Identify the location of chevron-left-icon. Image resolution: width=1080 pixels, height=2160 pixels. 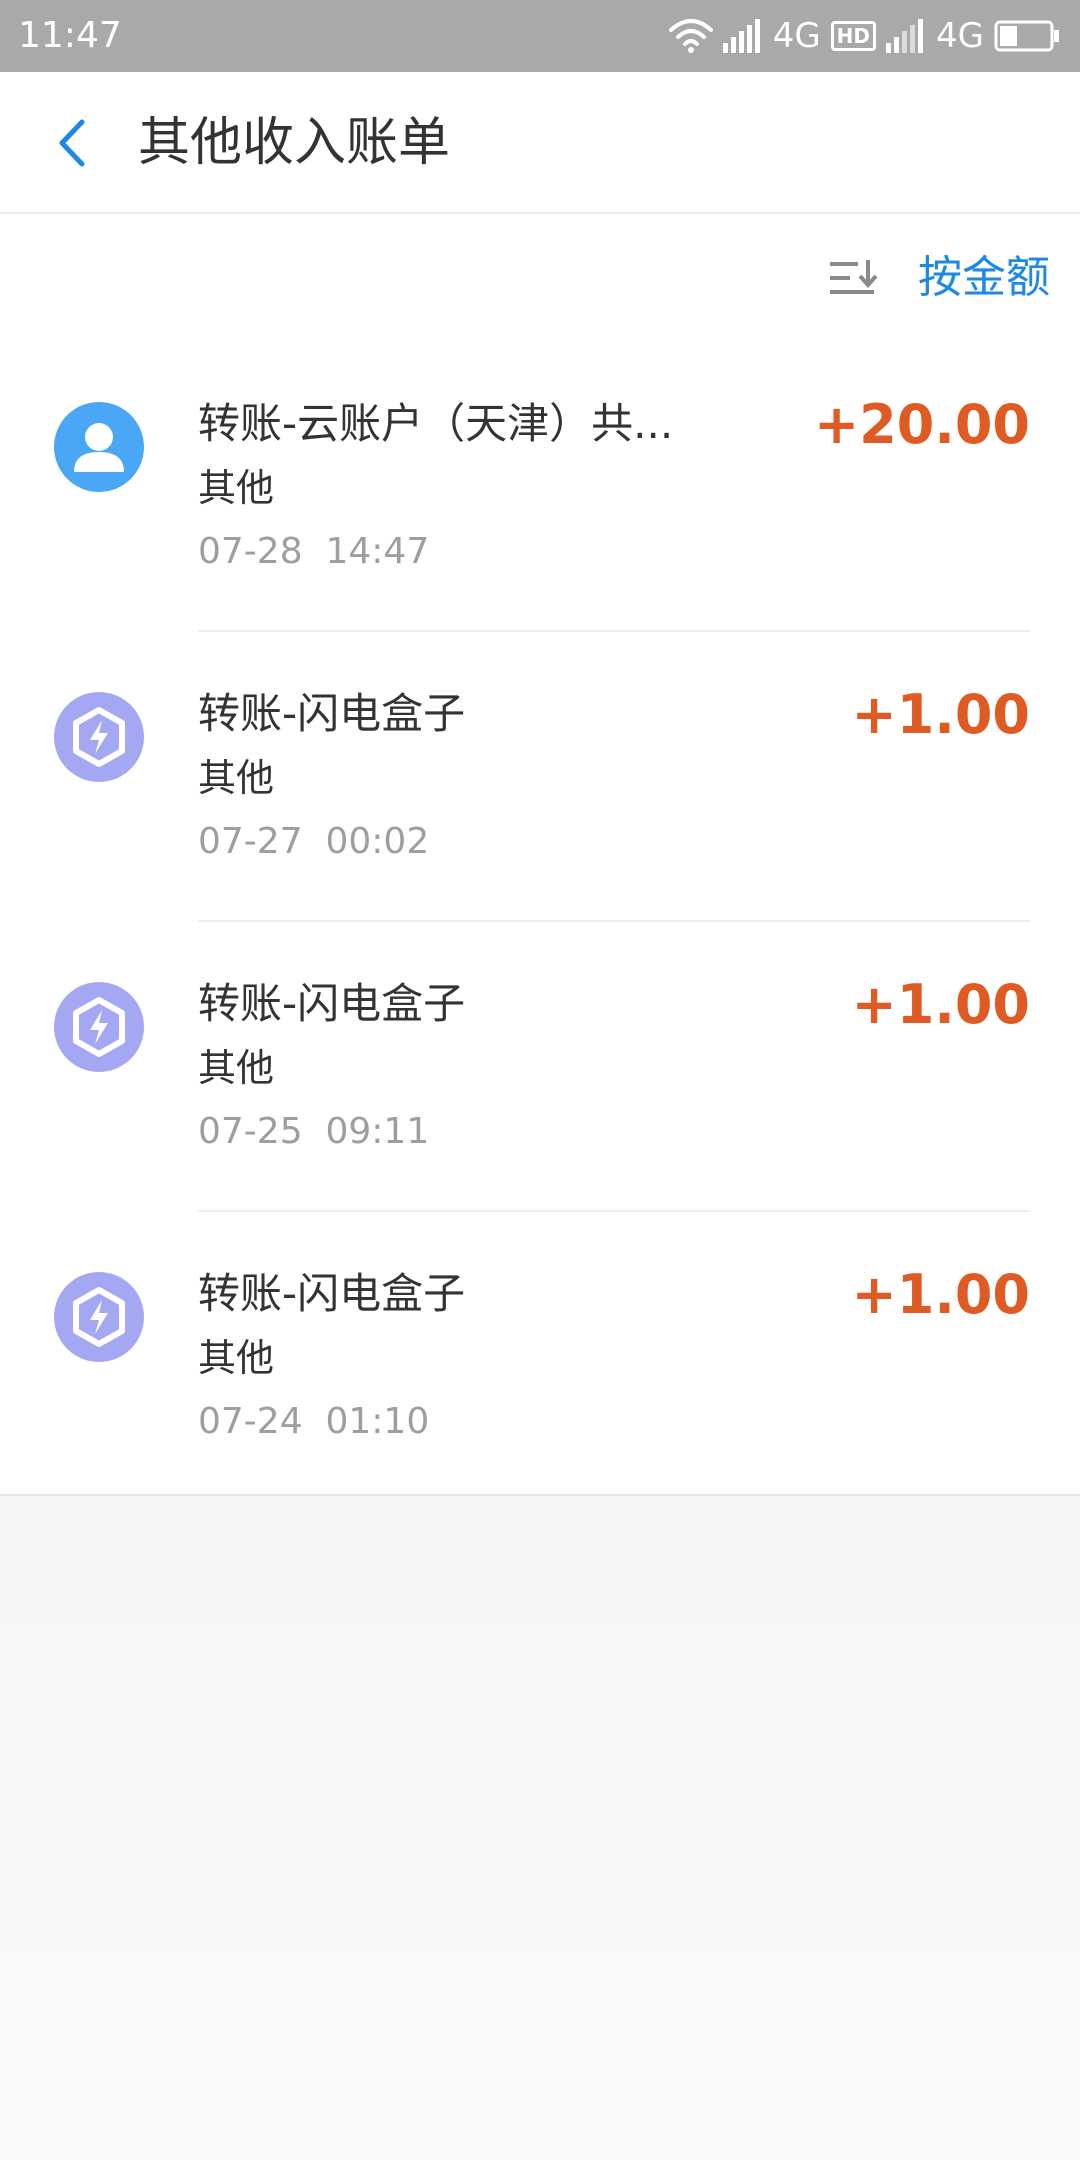
(72, 143).